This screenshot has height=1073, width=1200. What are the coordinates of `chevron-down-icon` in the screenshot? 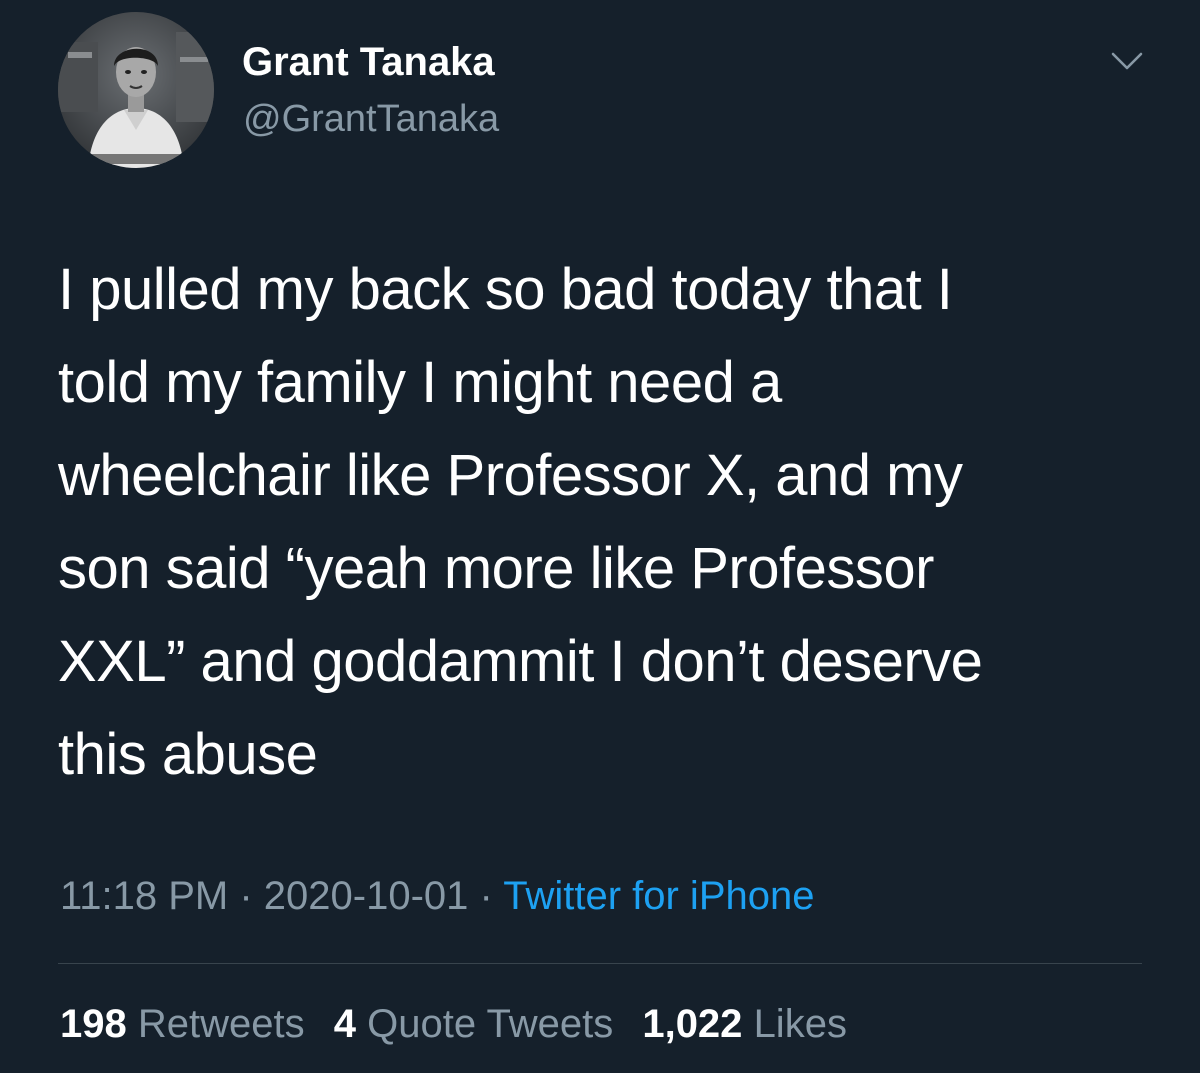 It's located at (1127, 61).